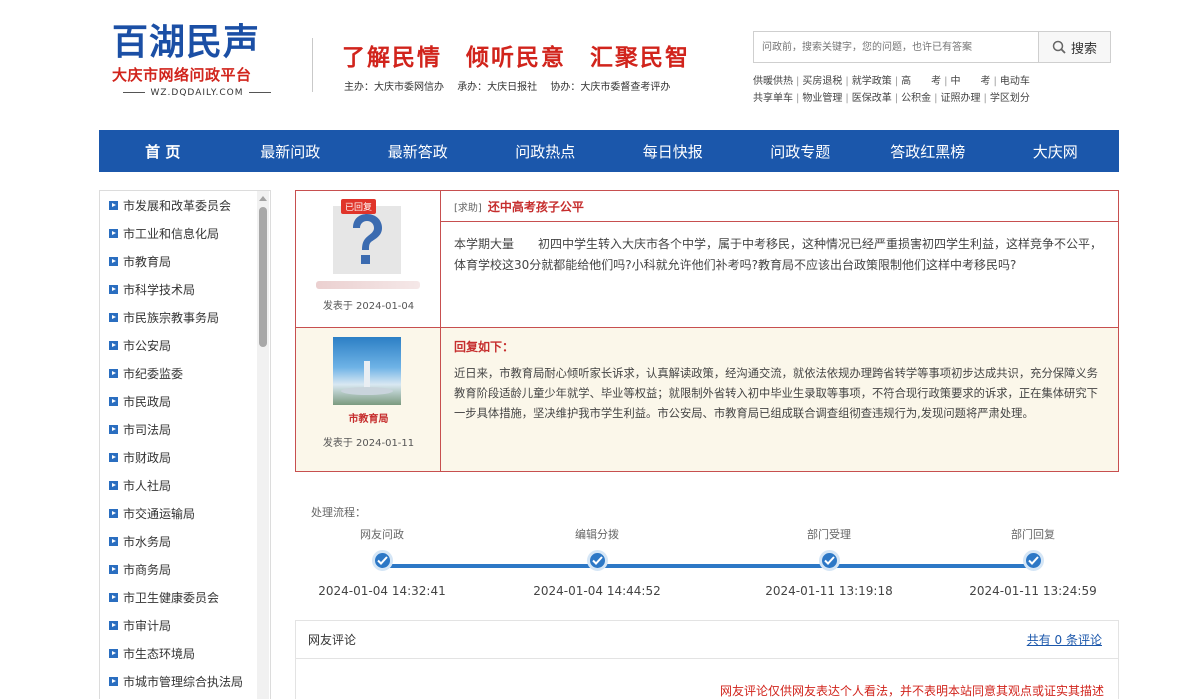  What do you see at coordinates (368, 443) in the screenshot?
I see `reply-date: 发表于 2024-01-11` at bounding box center [368, 443].